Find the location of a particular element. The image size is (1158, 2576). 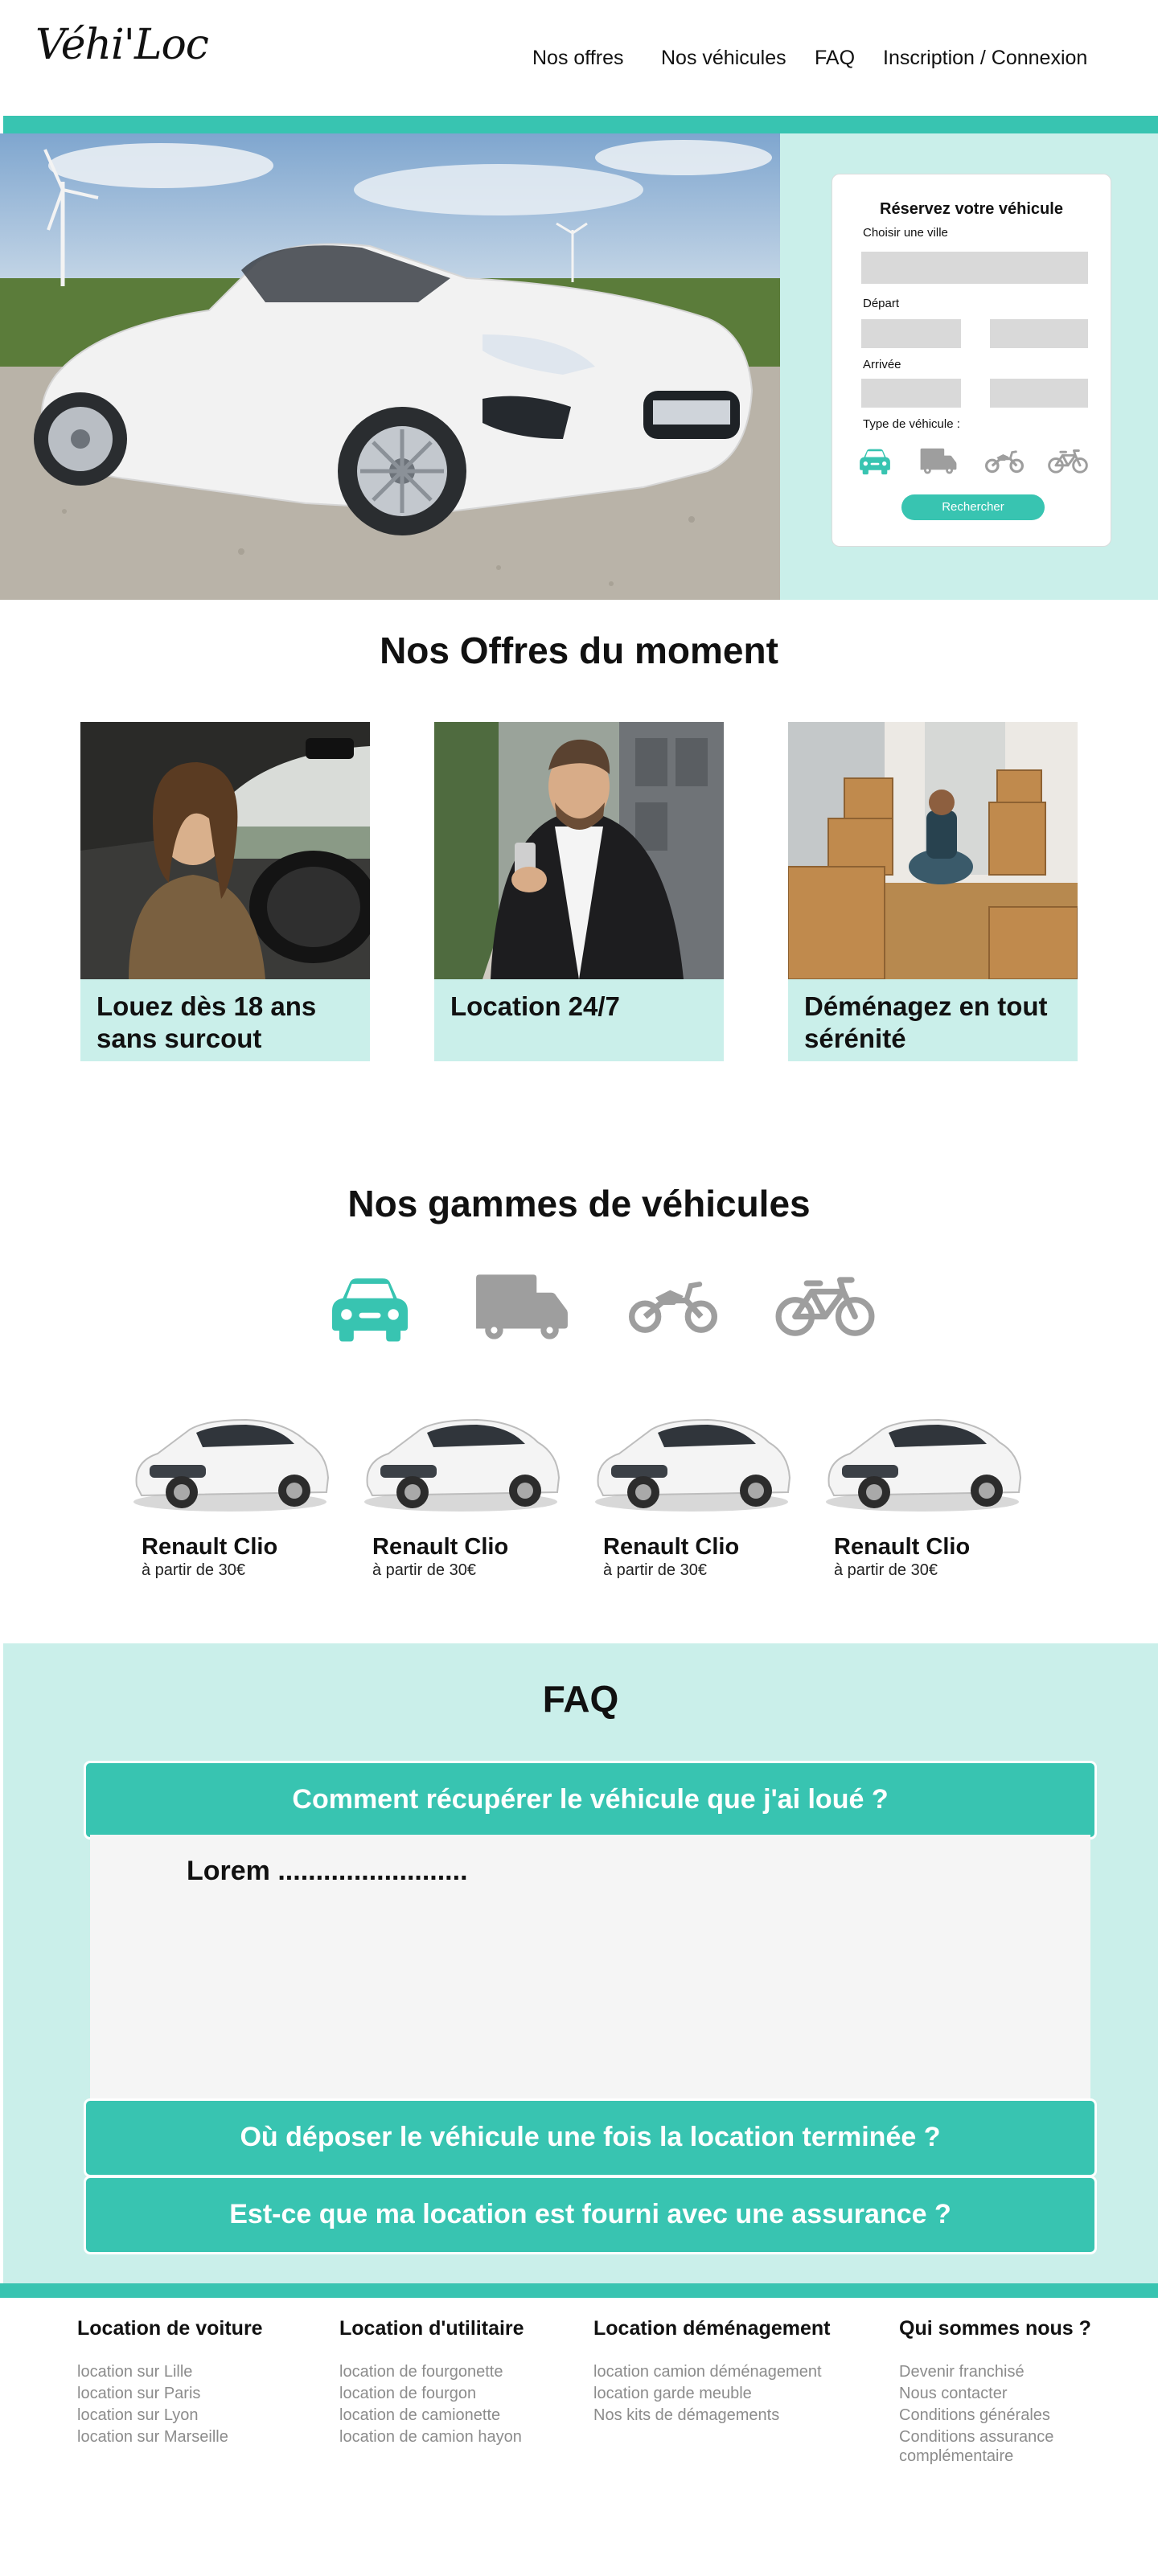

footer-link: location de camionette is located at coordinates (431, 2415).